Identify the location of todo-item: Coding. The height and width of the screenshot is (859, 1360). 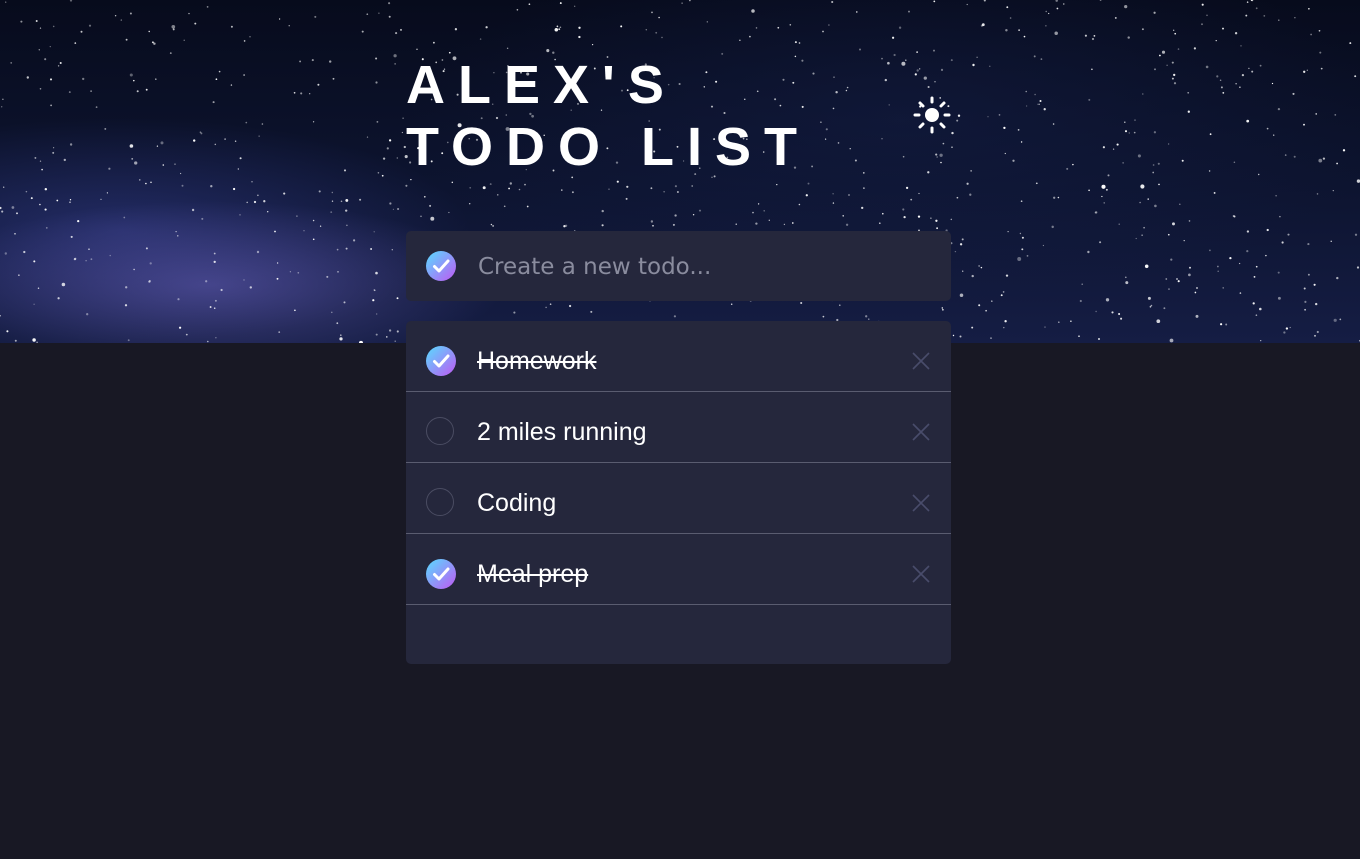
(678, 498).